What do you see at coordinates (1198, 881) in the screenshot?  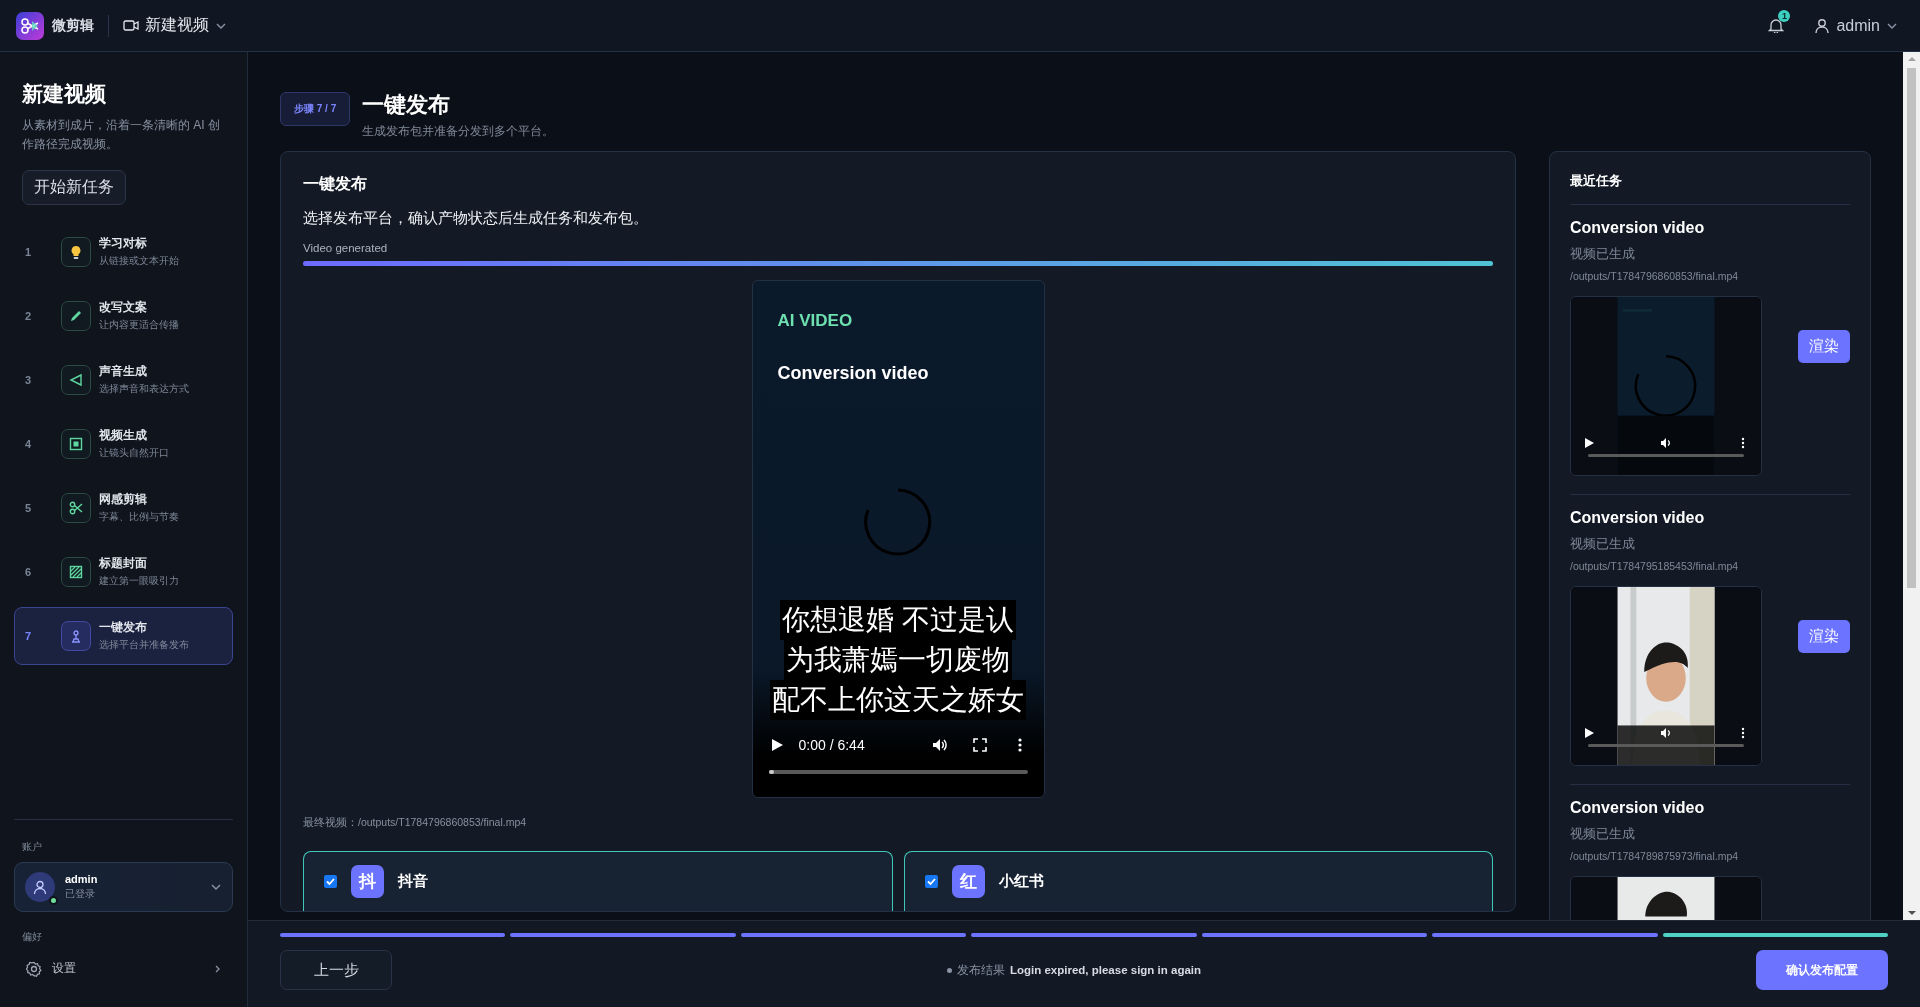 I see `platform-card: 红 小红书` at bounding box center [1198, 881].